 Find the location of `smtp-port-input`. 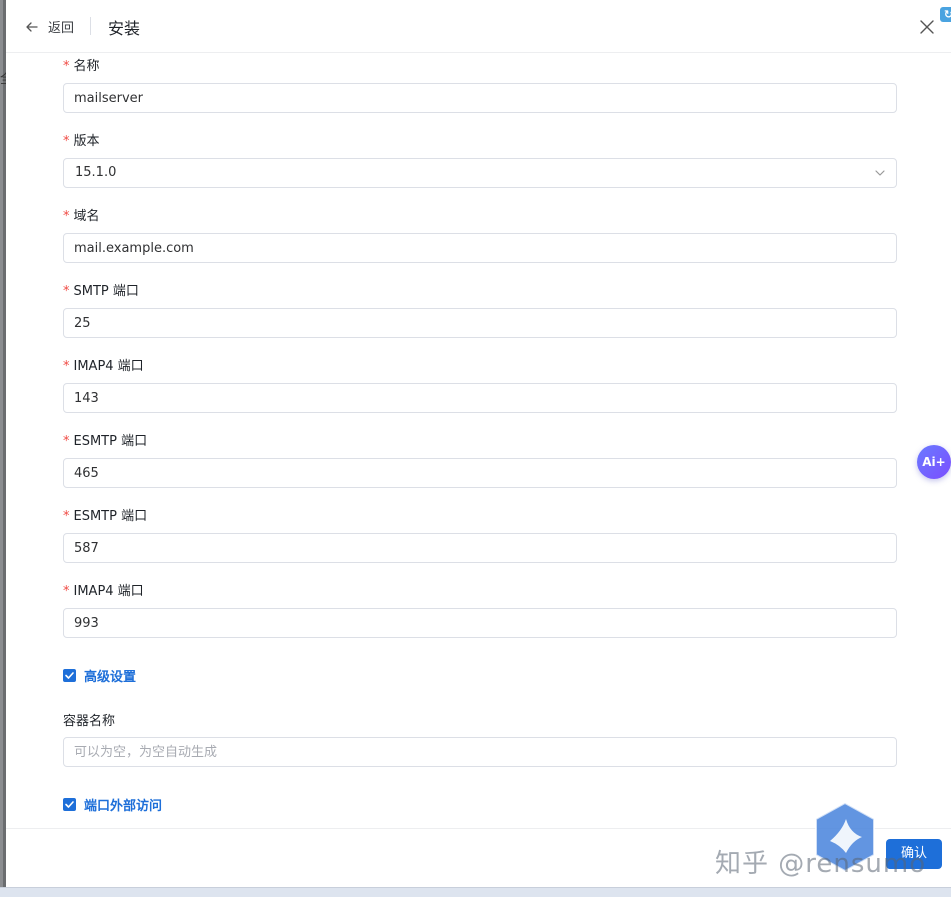

smtp-port-input is located at coordinates (480, 323).